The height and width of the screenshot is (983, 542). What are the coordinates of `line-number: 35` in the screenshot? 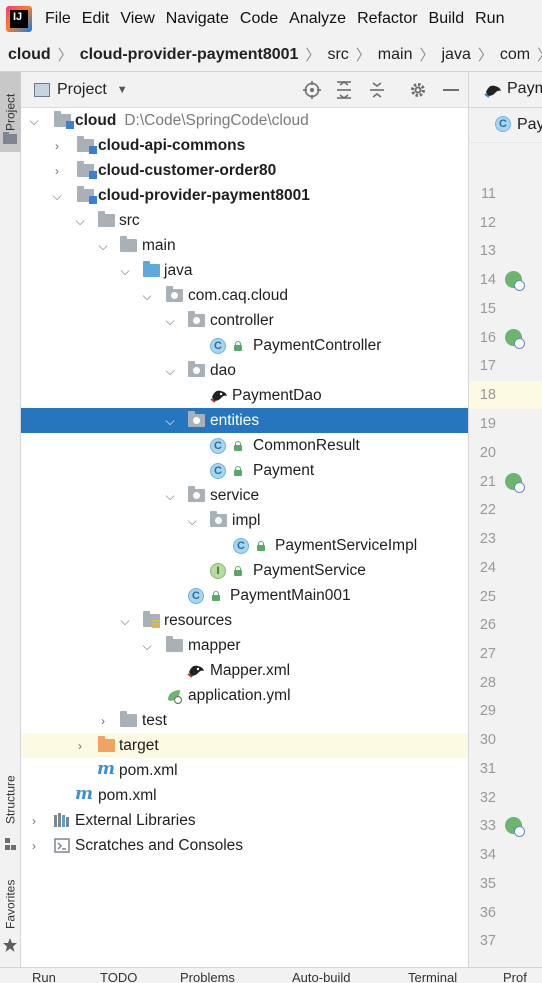 It's located at (487, 884).